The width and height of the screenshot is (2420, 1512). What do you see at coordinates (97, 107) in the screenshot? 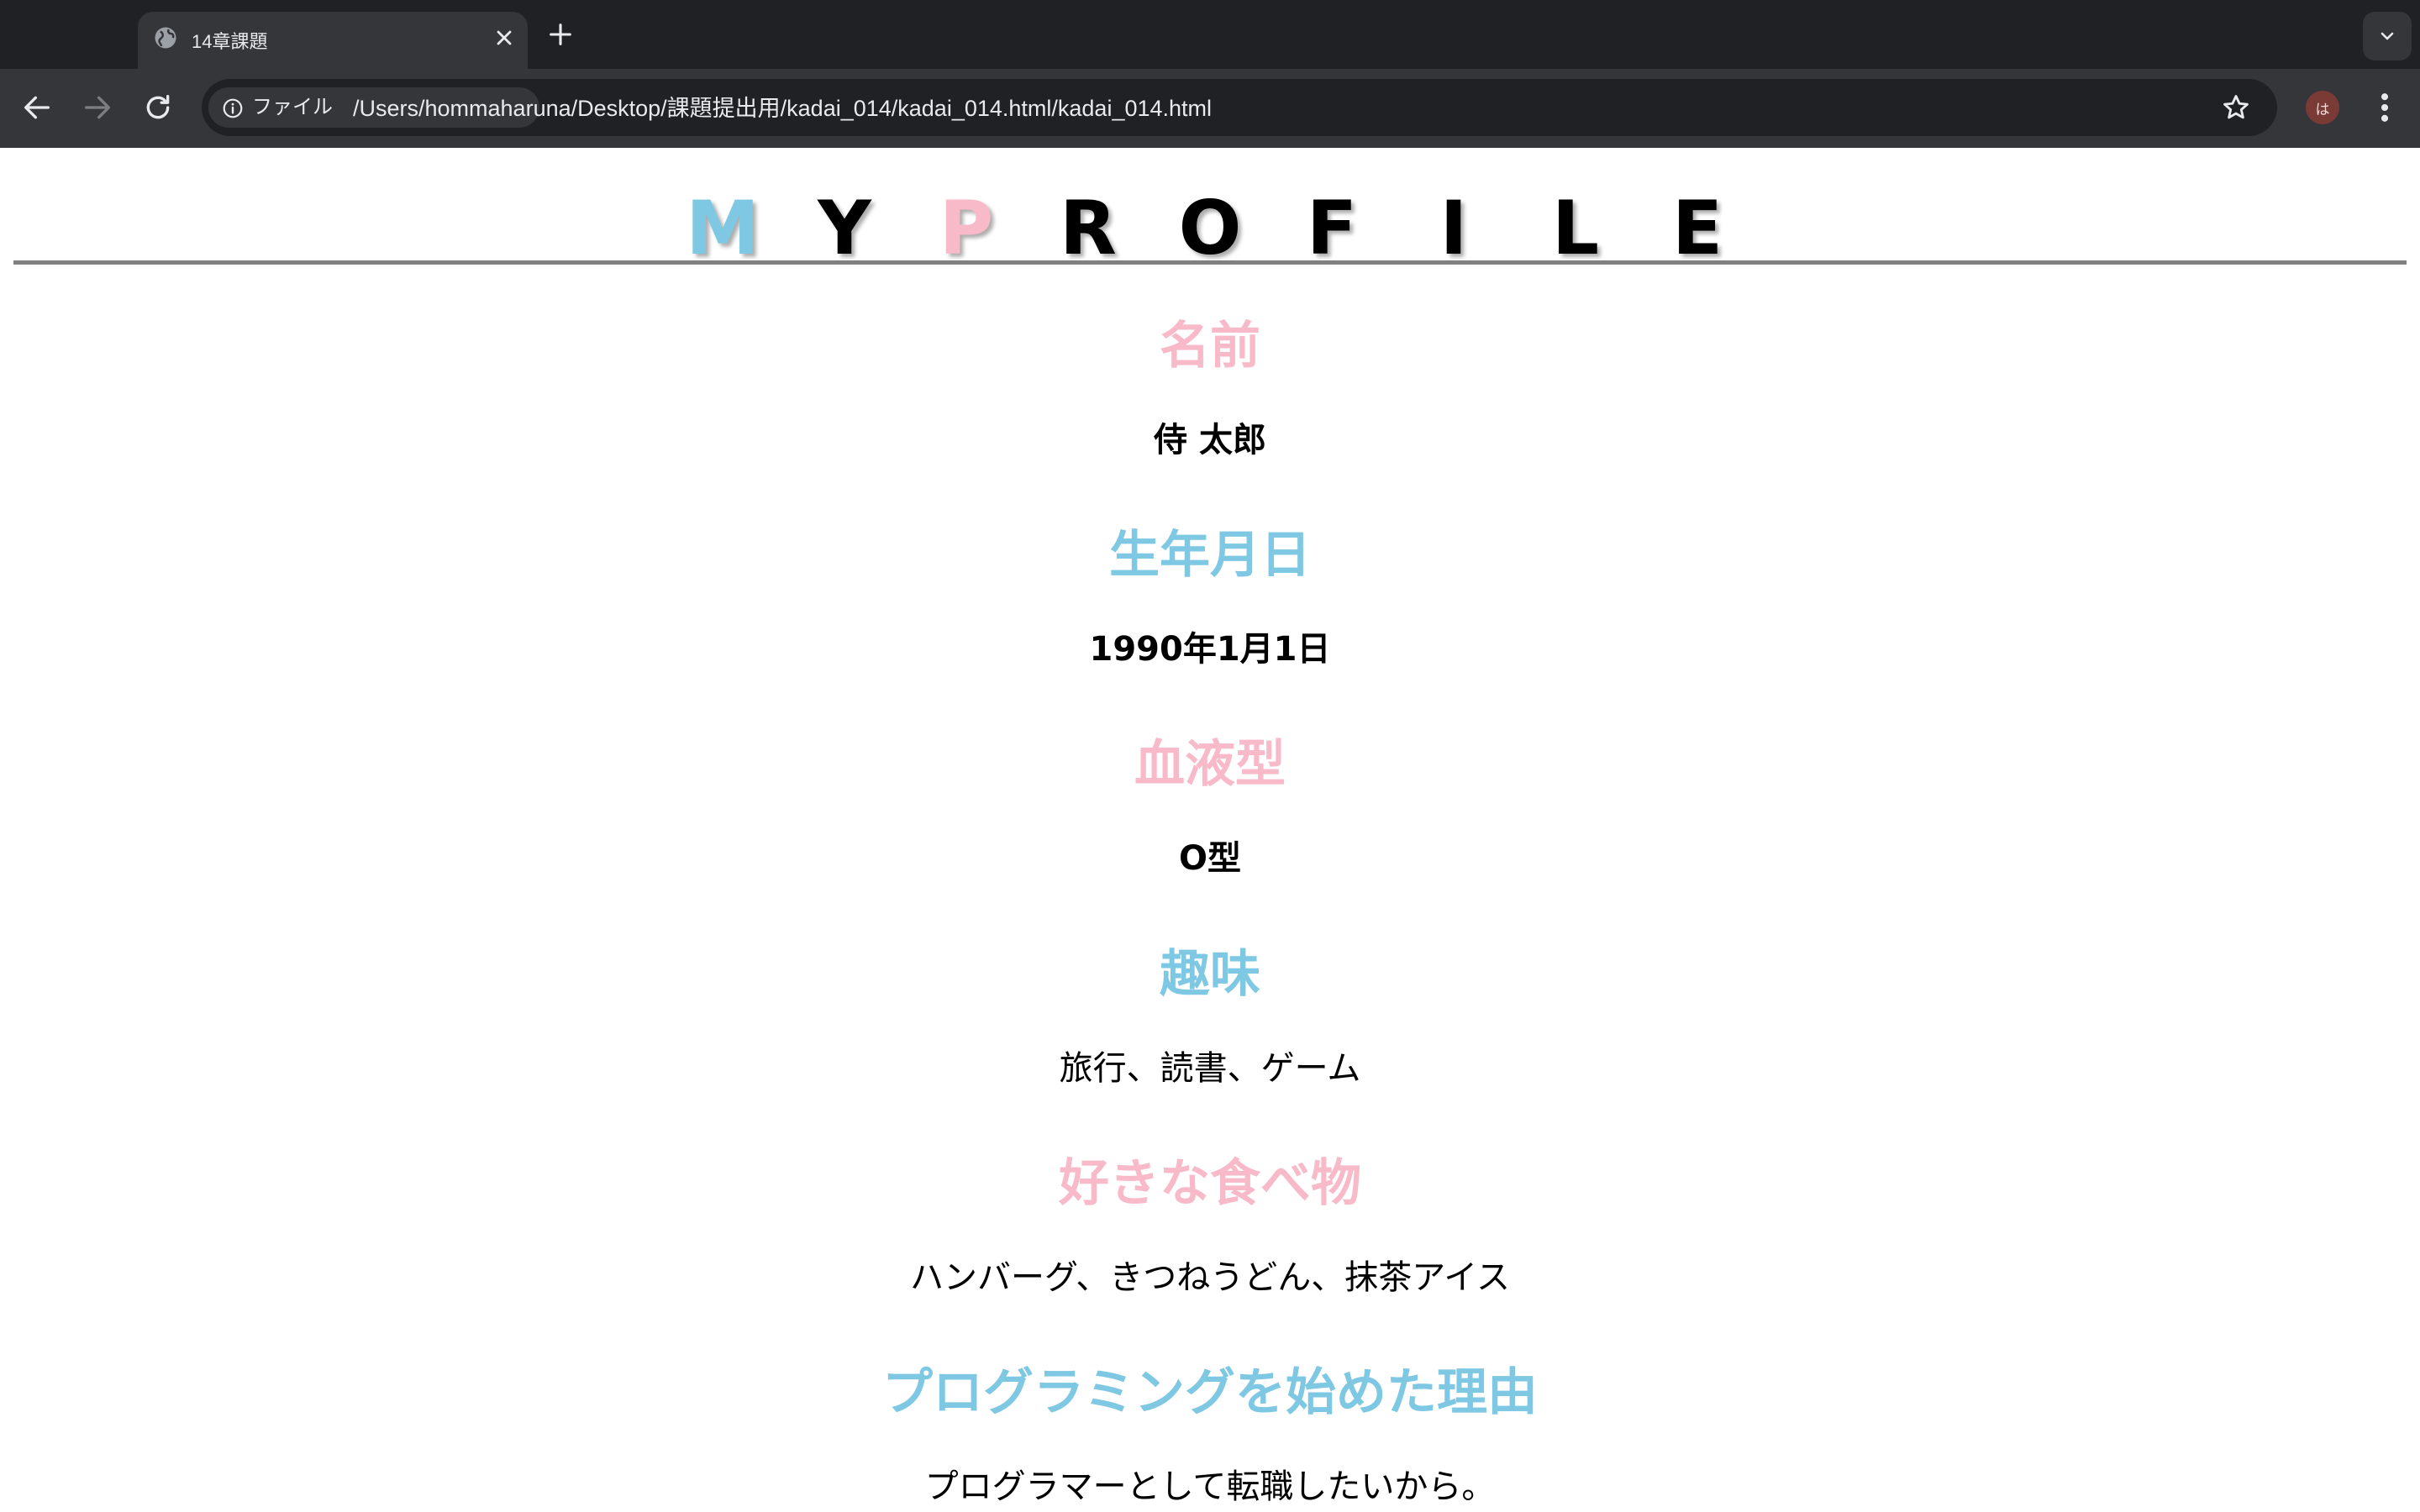
I see `forward-arrow-icon` at bounding box center [97, 107].